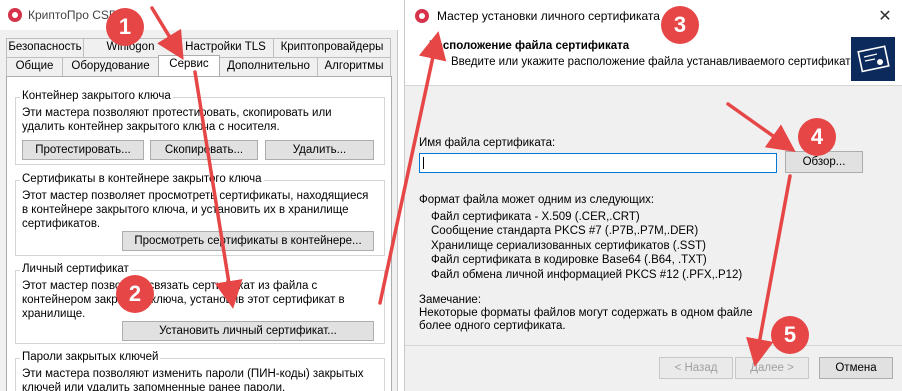 The image size is (902, 391). Describe the element at coordinates (487, 143) in the screenshot. I see `filename-label: Имя файла сертификата:` at that location.